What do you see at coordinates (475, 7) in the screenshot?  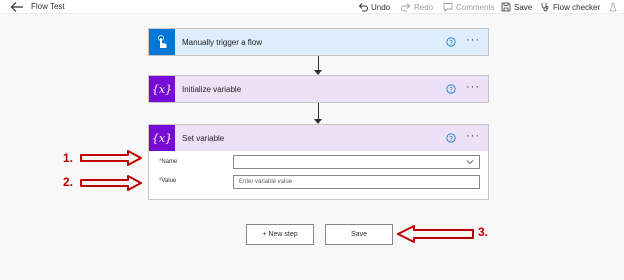 I see `comments-label: Comments` at bounding box center [475, 7].